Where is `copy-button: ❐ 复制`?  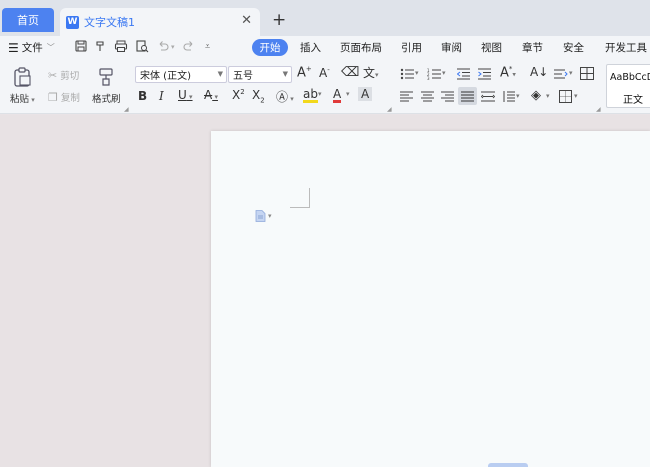 copy-button: ❐ 复制 is located at coordinates (64, 97).